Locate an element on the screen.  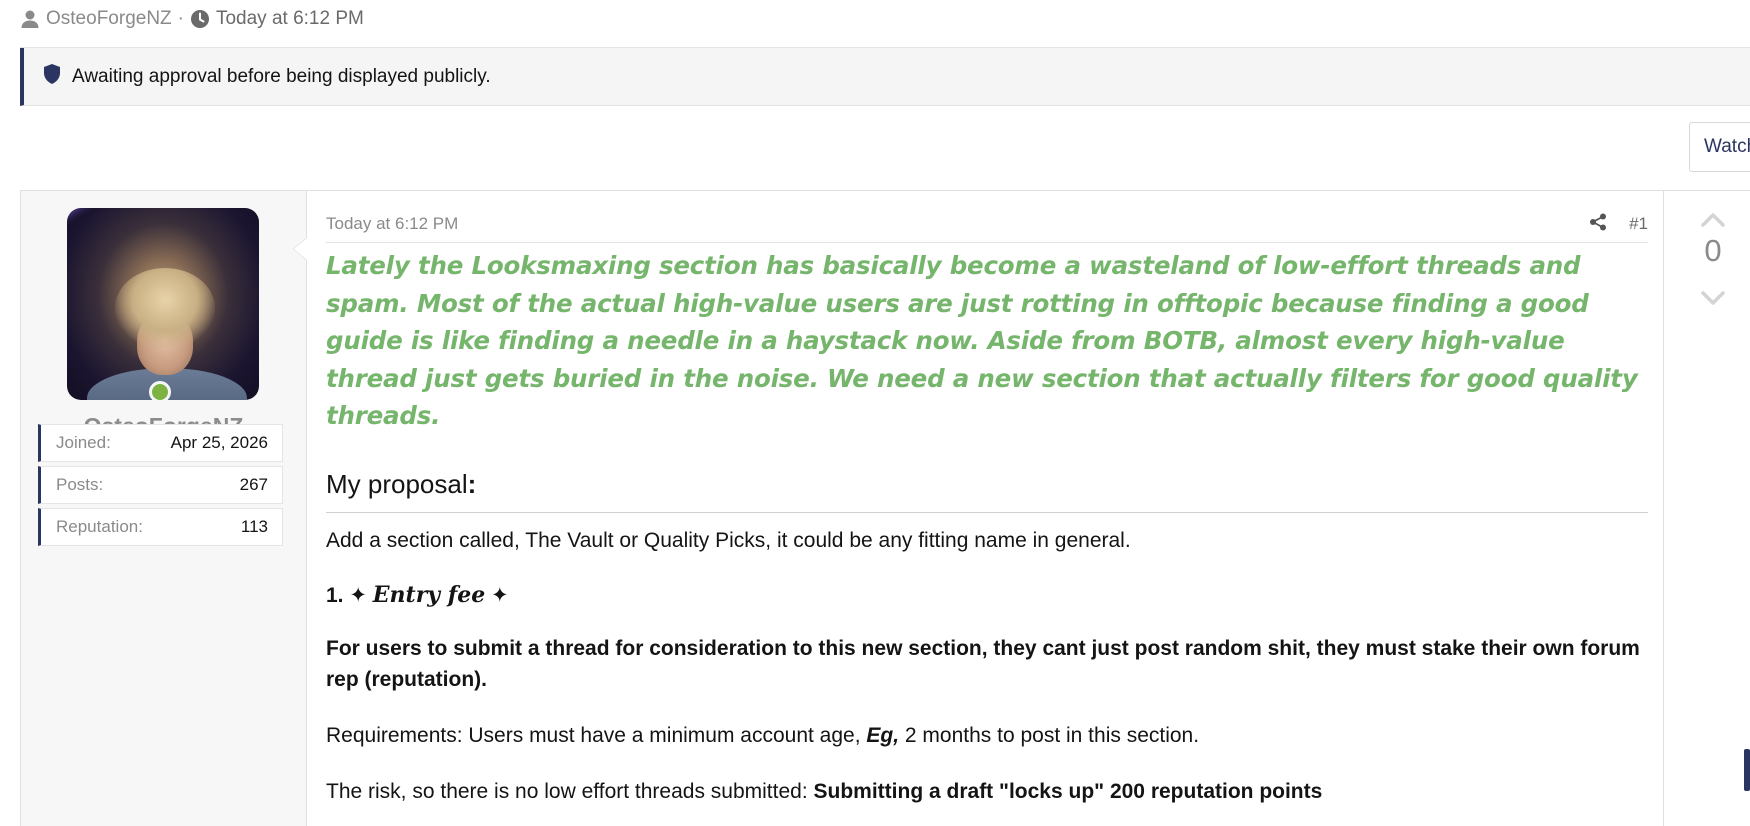
req-eg: Eg, is located at coordinates (883, 735).